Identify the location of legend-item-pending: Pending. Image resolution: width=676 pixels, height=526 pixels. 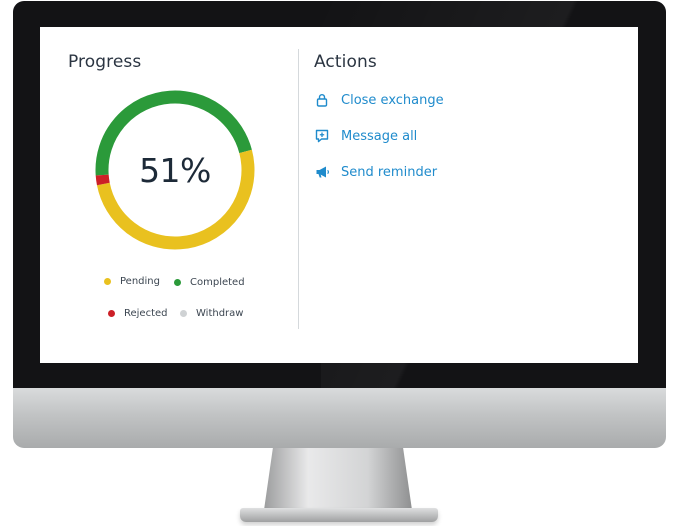
(132, 281).